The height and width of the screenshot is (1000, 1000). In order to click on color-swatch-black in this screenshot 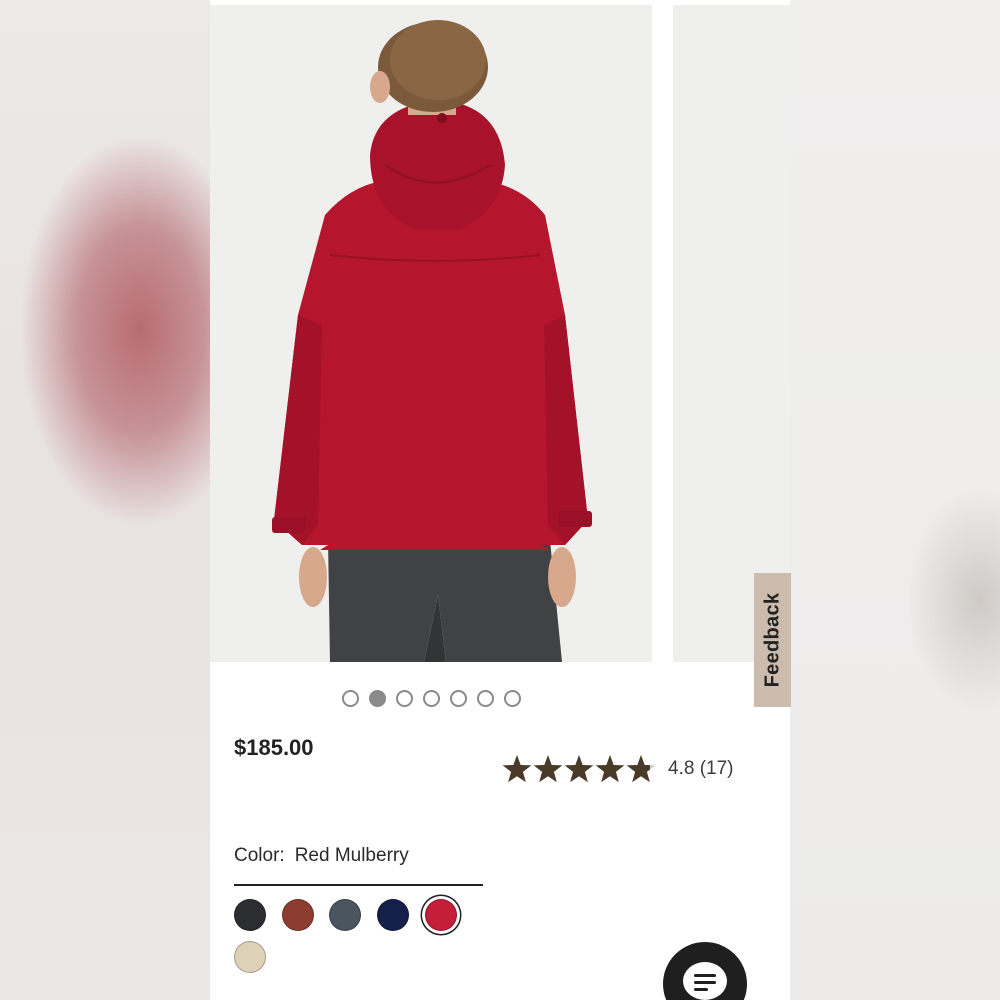, I will do `click(250, 915)`.